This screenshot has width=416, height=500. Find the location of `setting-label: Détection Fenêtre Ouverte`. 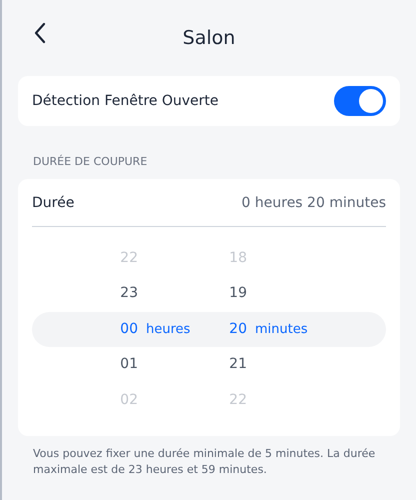

setting-label: Détection Fenêtre Ouverte is located at coordinates (125, 101).